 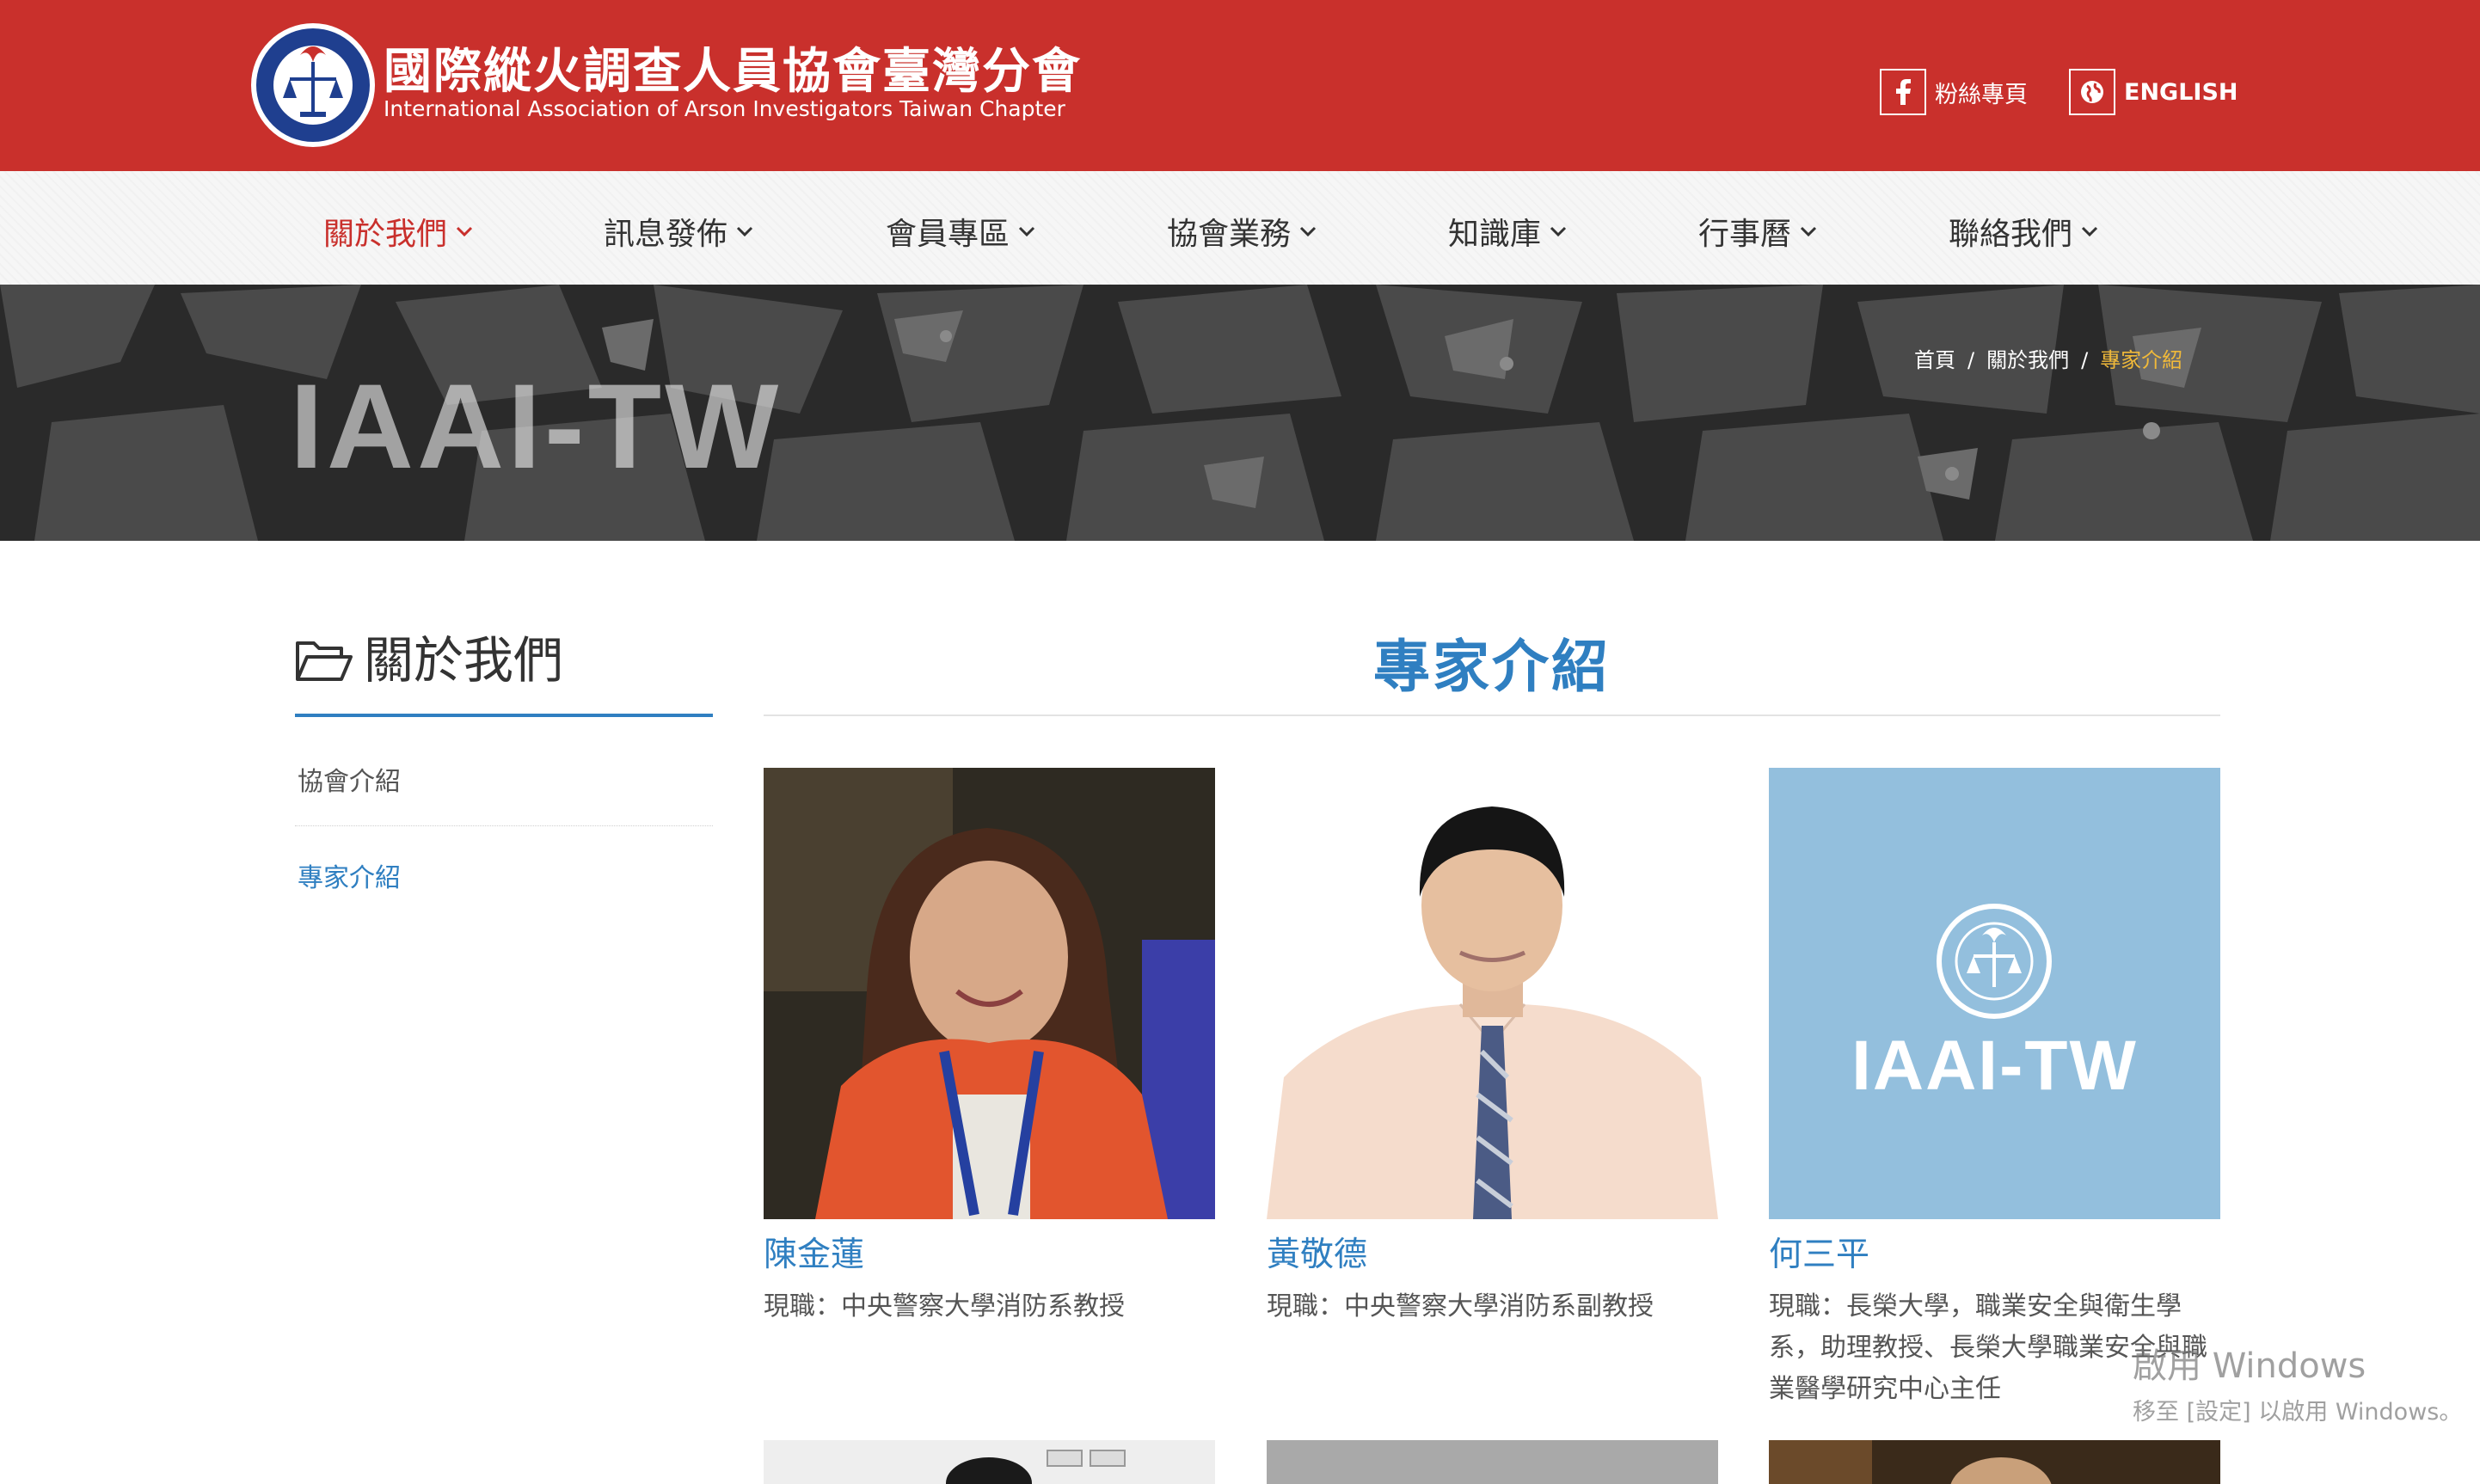 I want to click on placeholder-logo-text: IAAI-TW, so click(x=1994, y=1066).